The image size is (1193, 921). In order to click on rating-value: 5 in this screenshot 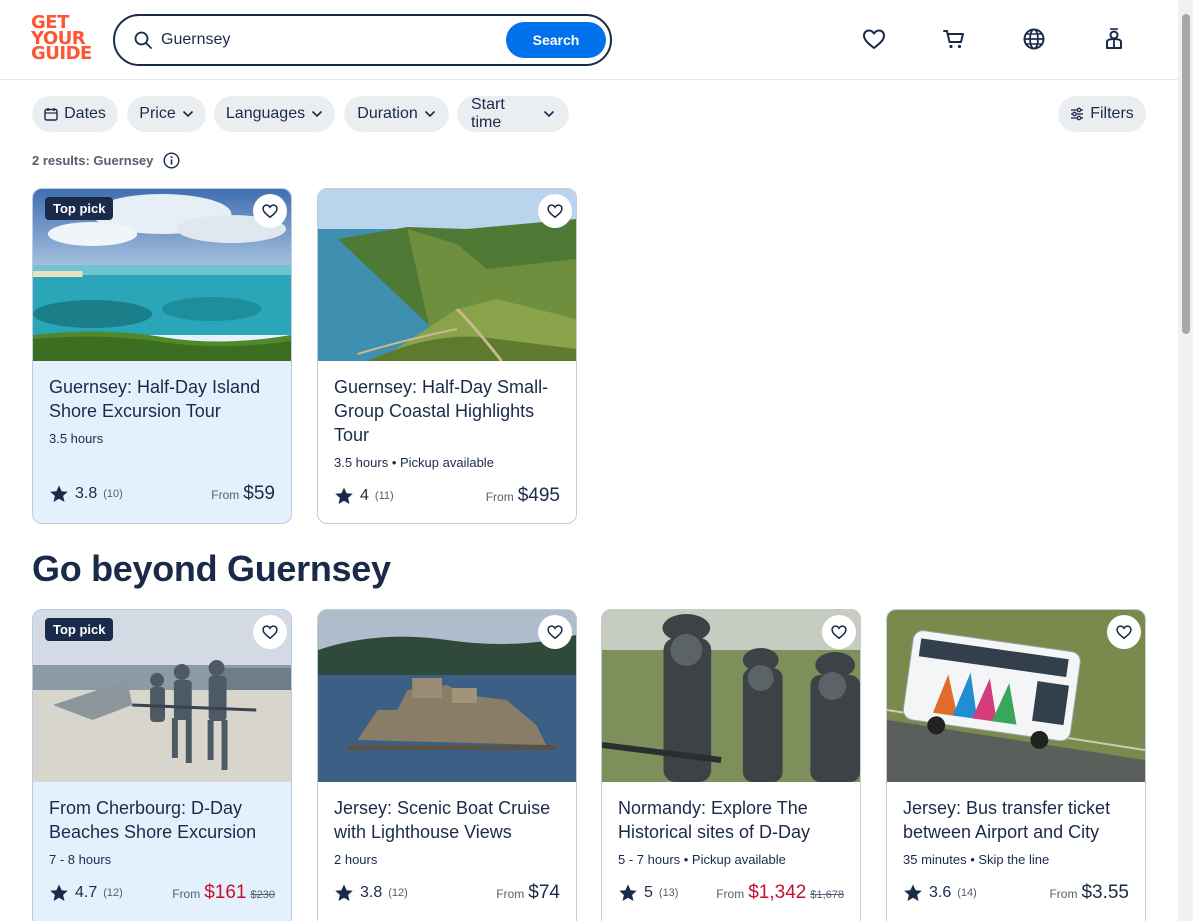, I will do `click(648, 892)`.